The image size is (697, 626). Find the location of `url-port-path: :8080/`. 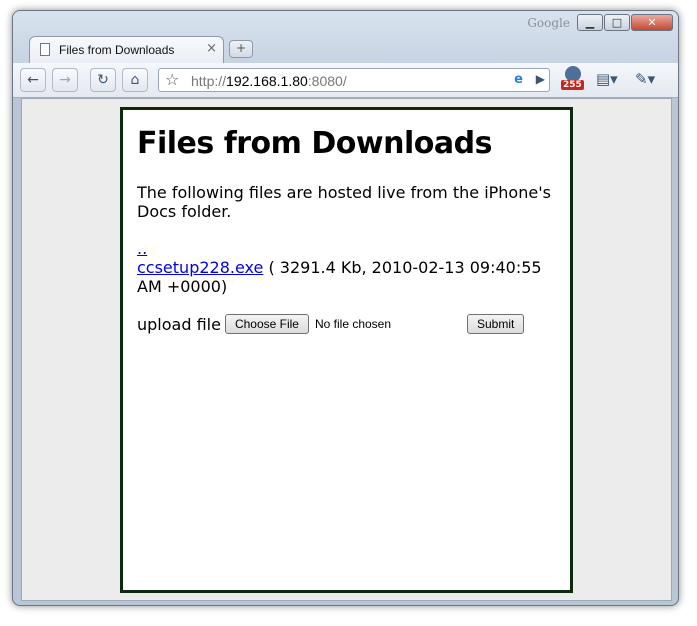

url-port-path: :8080/ is located at coordinates (327, 81).